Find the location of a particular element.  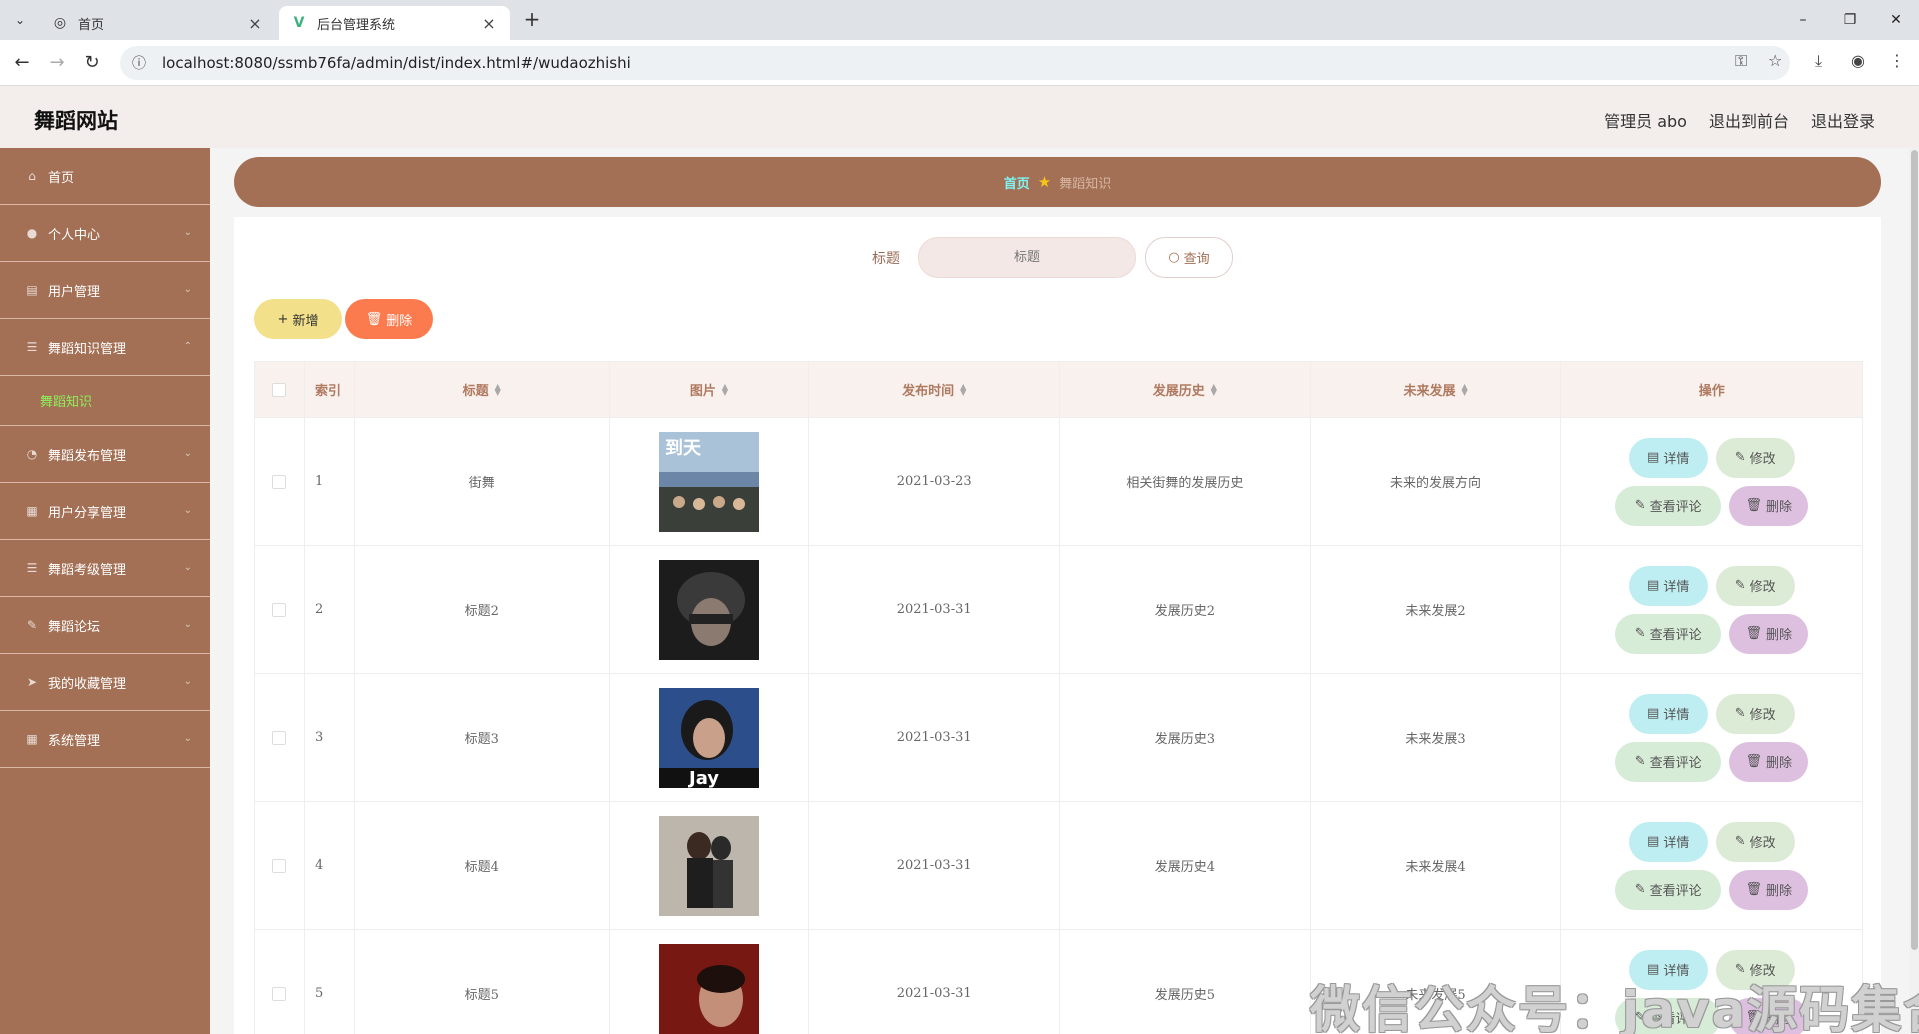

select-all-checkbox is located at coordinates (279, 389).